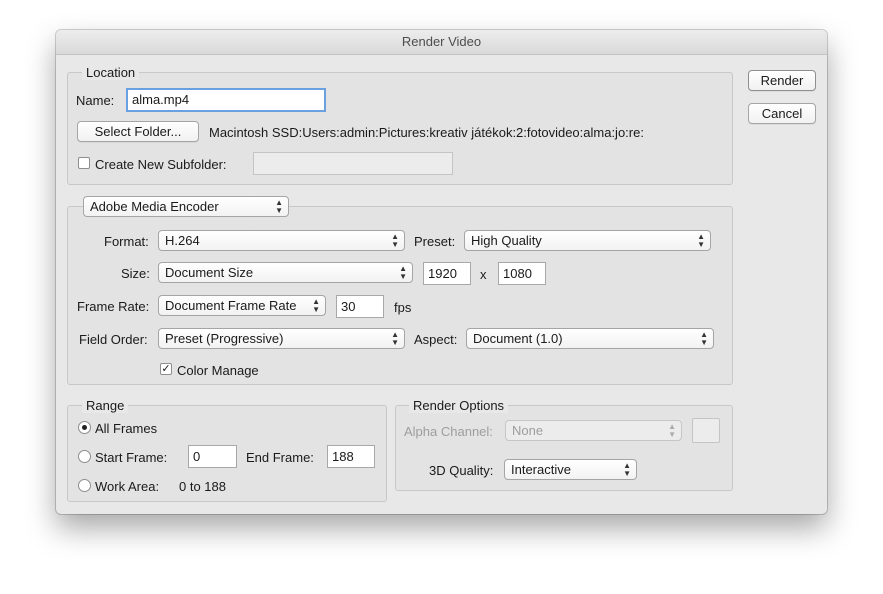 Image resolution: width=883 pixels, height=594 pixels. Describe the element at coordinates (218, 370) in the screenshot. I see `color-manage-label: Color Manage` at that location.